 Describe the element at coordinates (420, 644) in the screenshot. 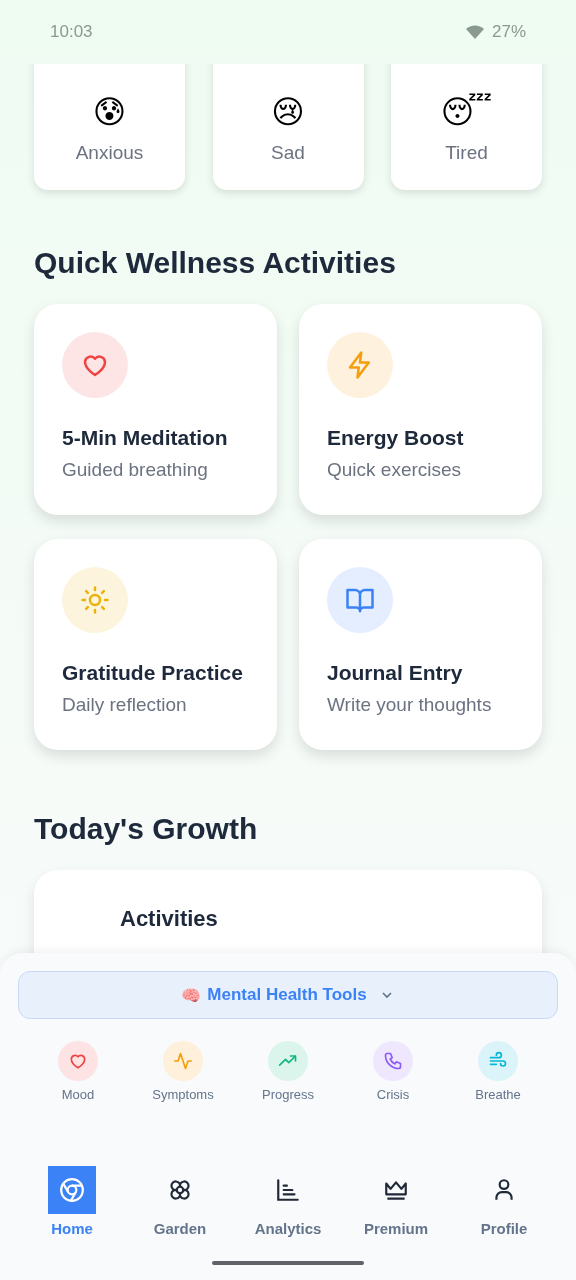

I see `activity-card: Journal Entry Write your thoughts` at that location.